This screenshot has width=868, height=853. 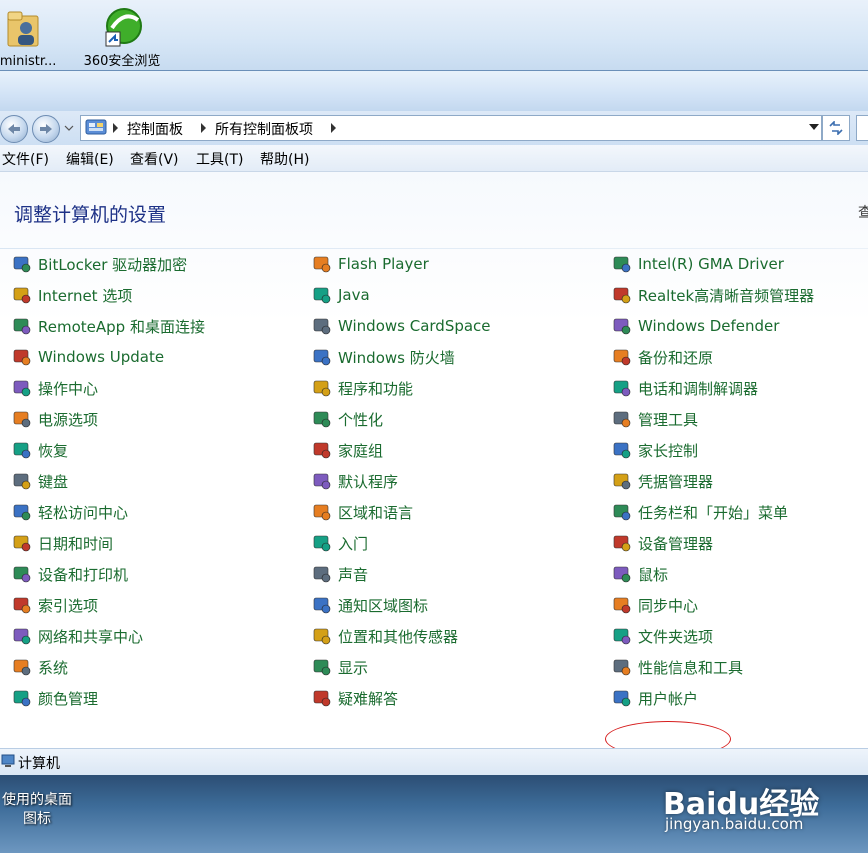 What do you see at coordinates (709, 326) in the screenshot?
I see `cp-item-label: Windows Defender` at bounding box center [709, 326].